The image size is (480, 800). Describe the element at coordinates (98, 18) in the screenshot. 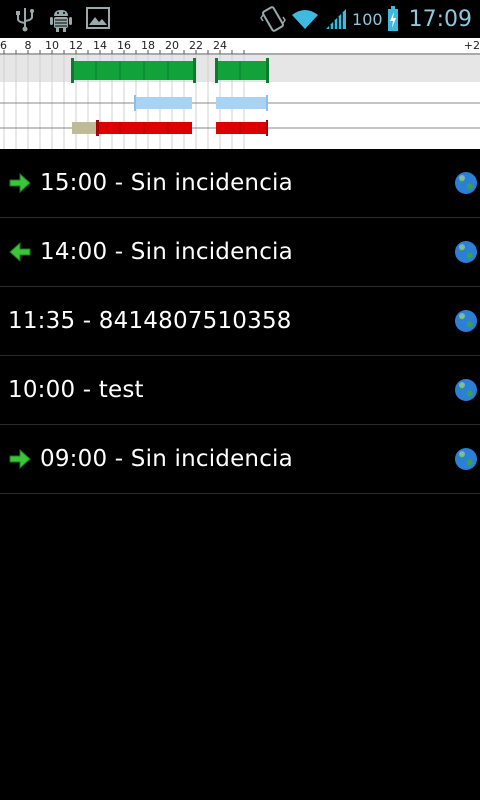

I see `image-icon` at that location.